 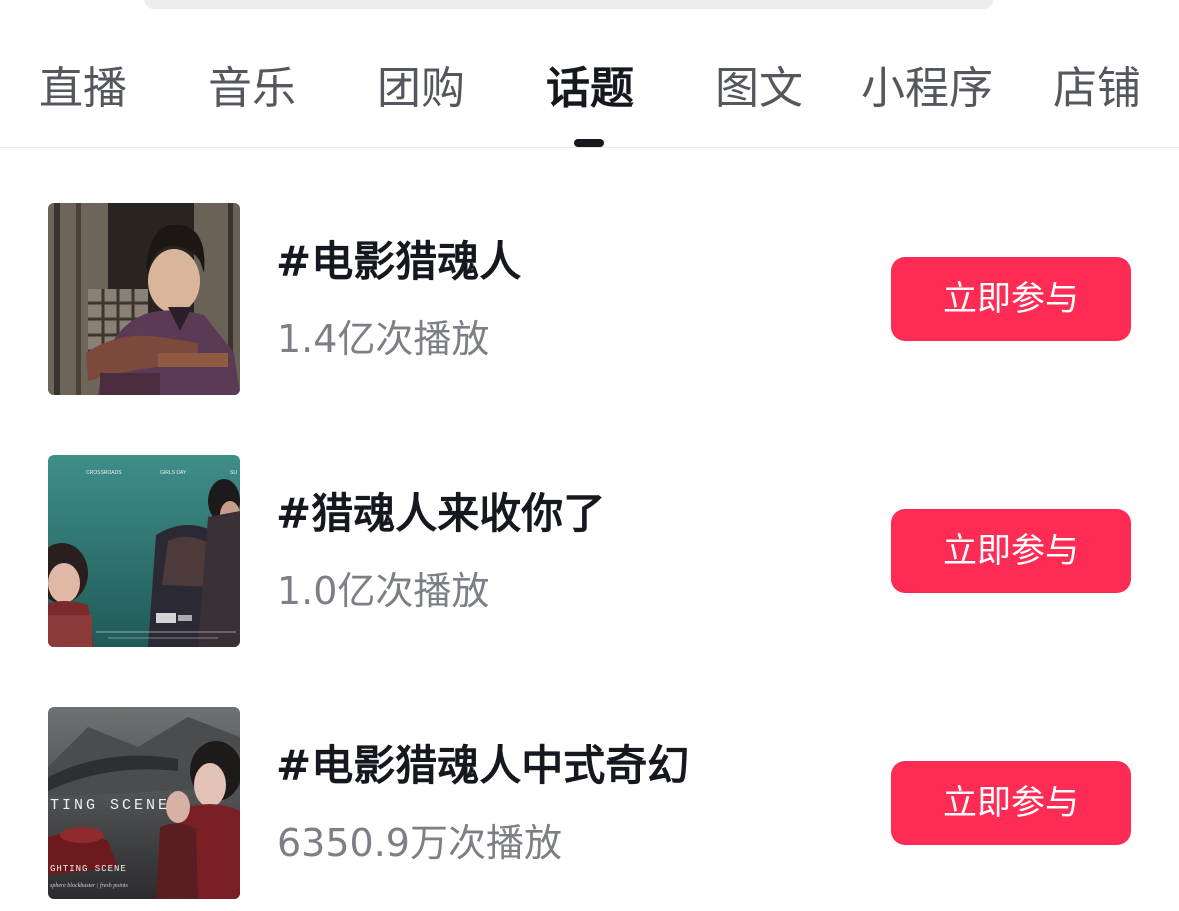 What do you see at coordinates (589, 147) in the screenshot?
I see `tabs-divider` at bounding box center [589, 147].